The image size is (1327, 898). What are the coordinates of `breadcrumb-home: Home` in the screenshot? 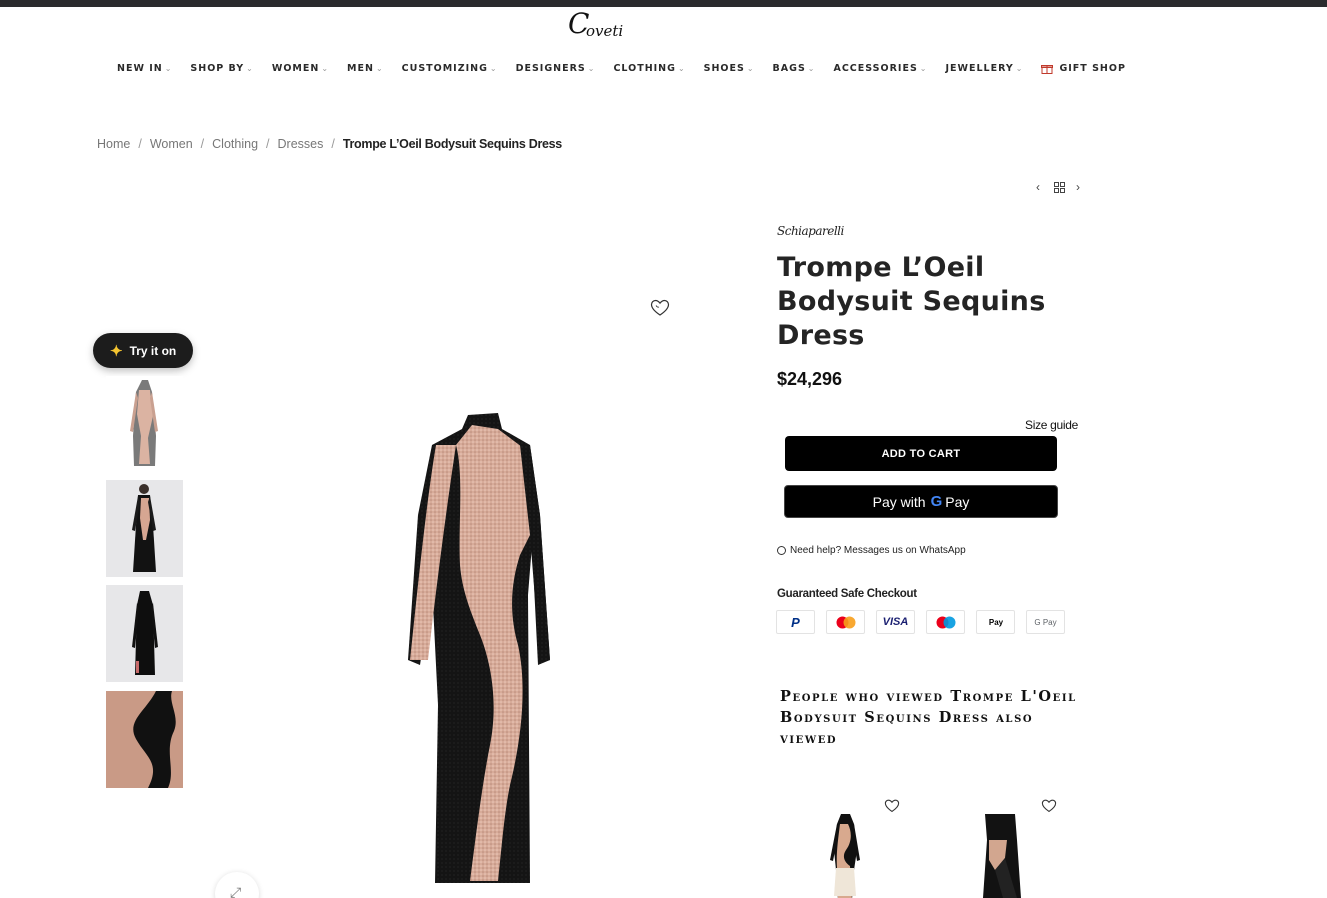 It's located at (113, 144).